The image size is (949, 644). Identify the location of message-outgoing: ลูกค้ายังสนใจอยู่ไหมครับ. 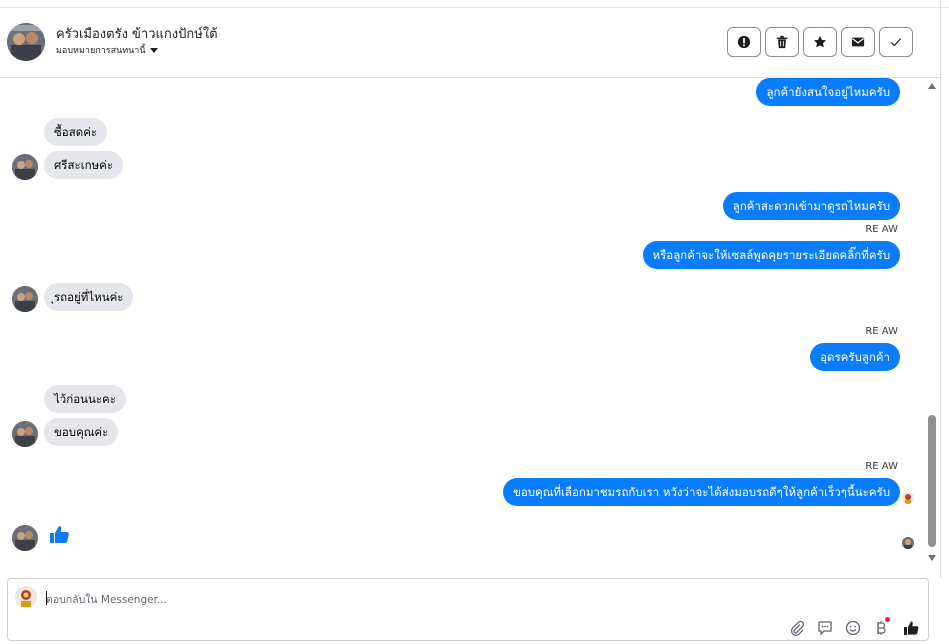
(828, 92).